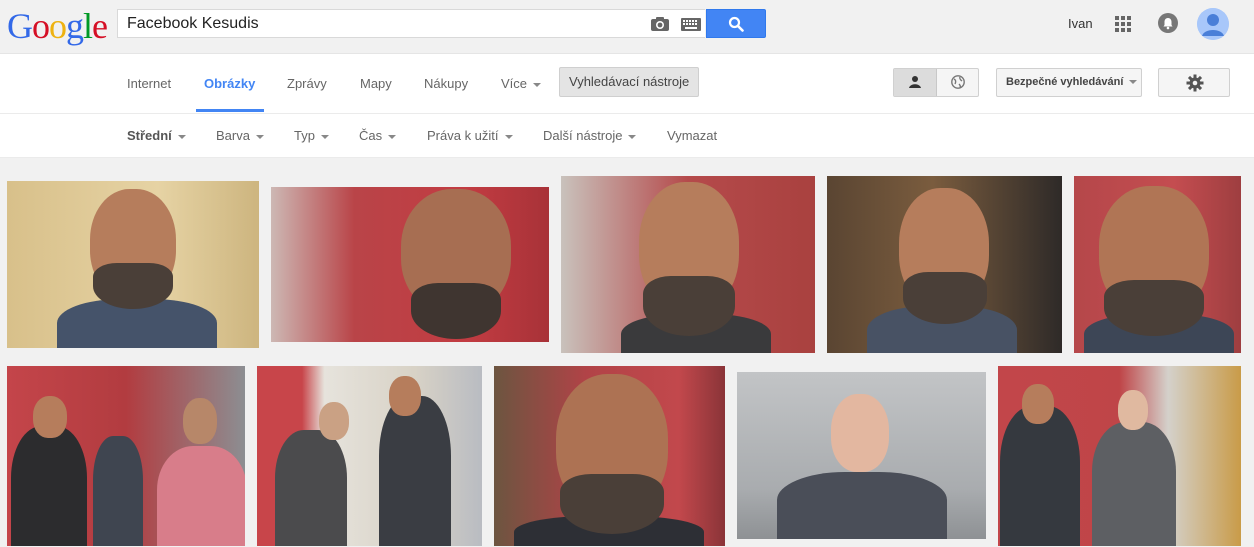 This screenshot has width=1254, height=547. I want to click on avatar, so click(1213, 24).